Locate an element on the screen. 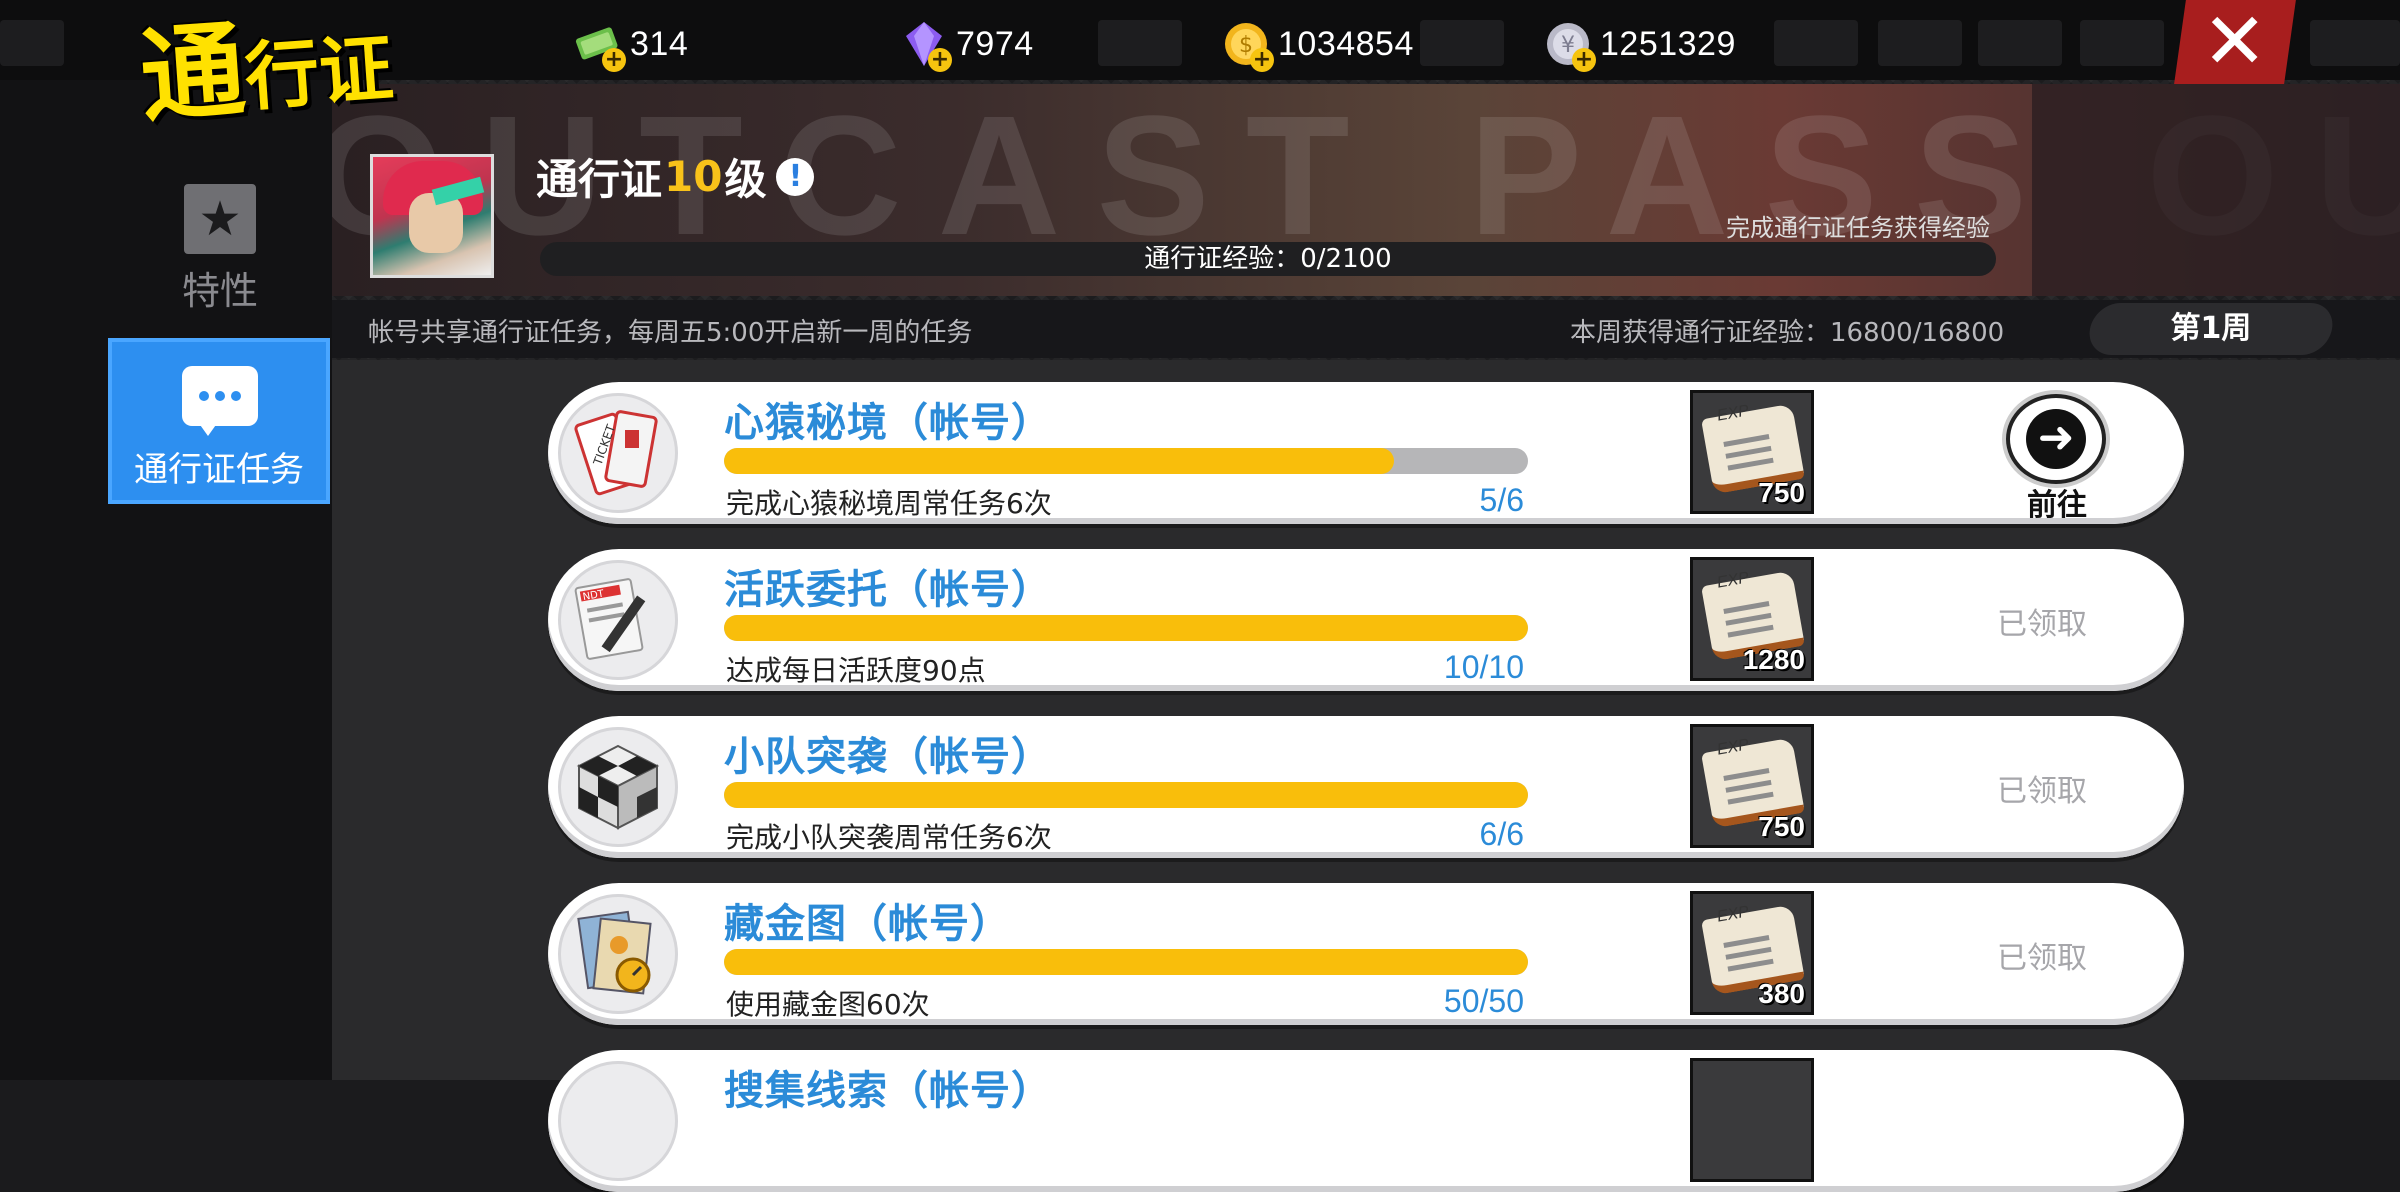  close-button: ✕ is located at coordinates (2235, 43).